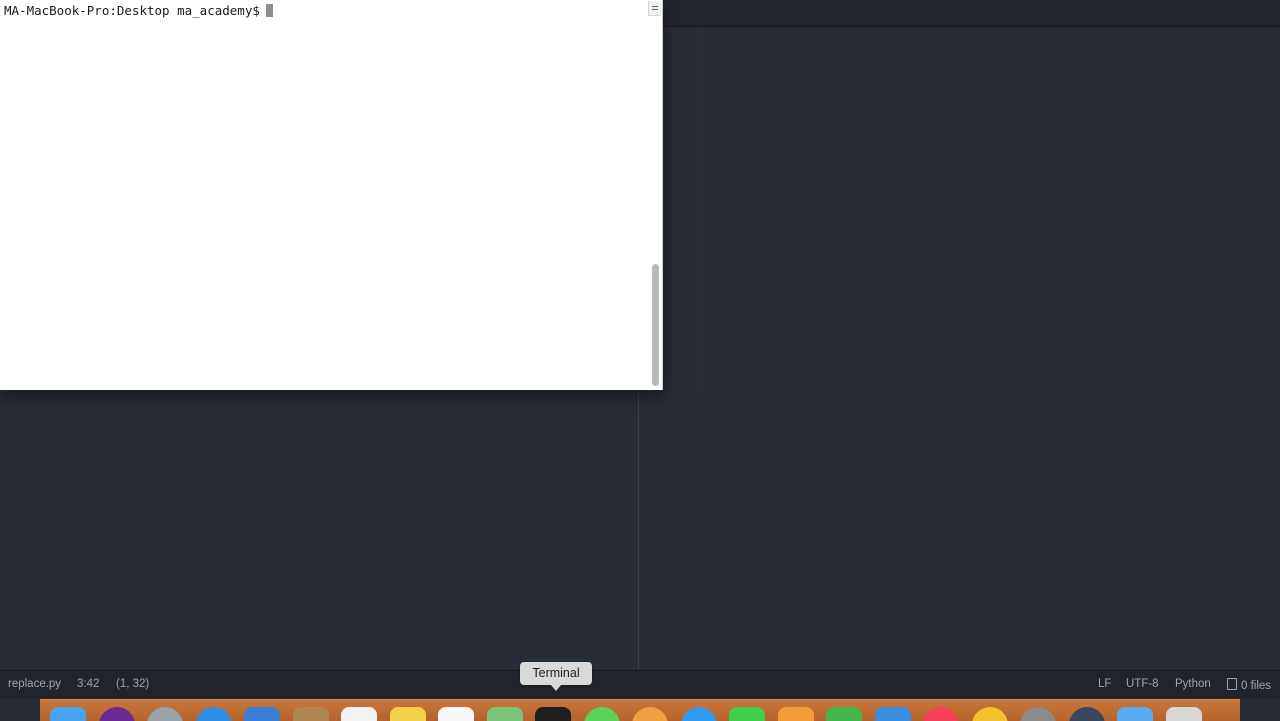 This screenshot has width=1280, height=721. What do you see at coordinates (698, 208) in the screenshot?
I see `pane-divider` at bounding box center [698, 208].